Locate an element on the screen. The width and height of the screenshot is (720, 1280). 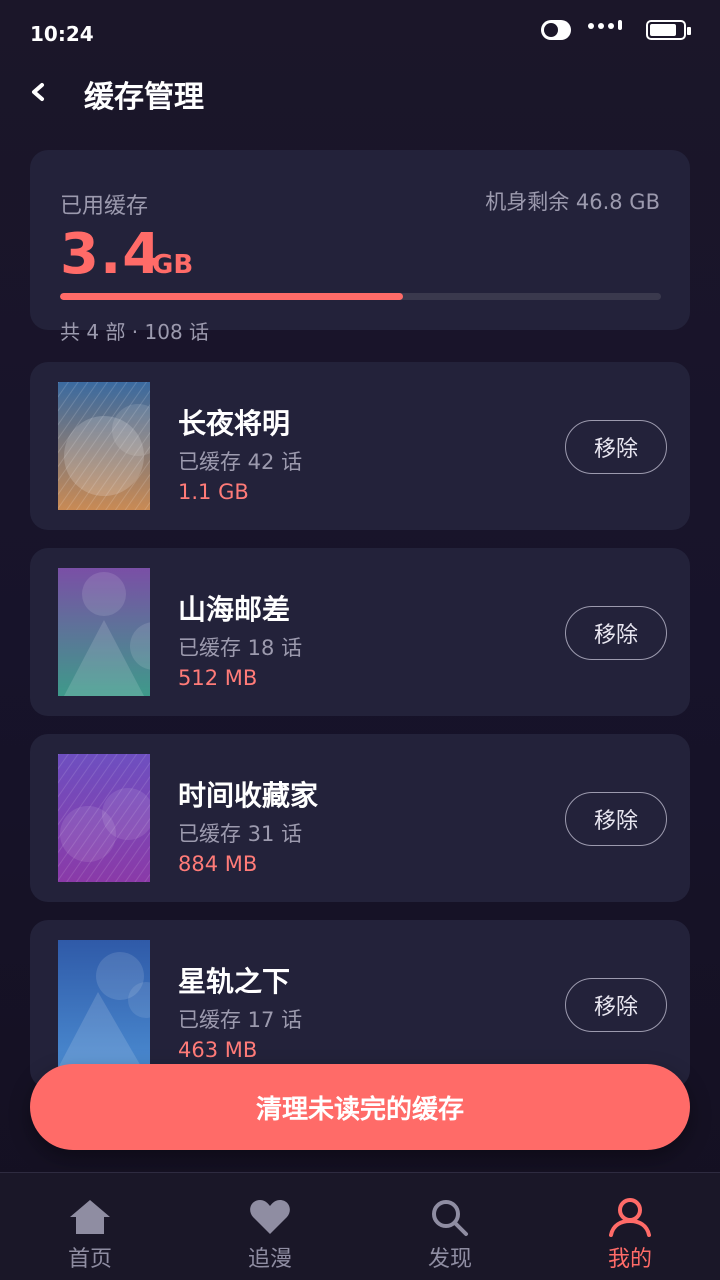
page-title: 缓存管理 is located at coordinates (144, 97).